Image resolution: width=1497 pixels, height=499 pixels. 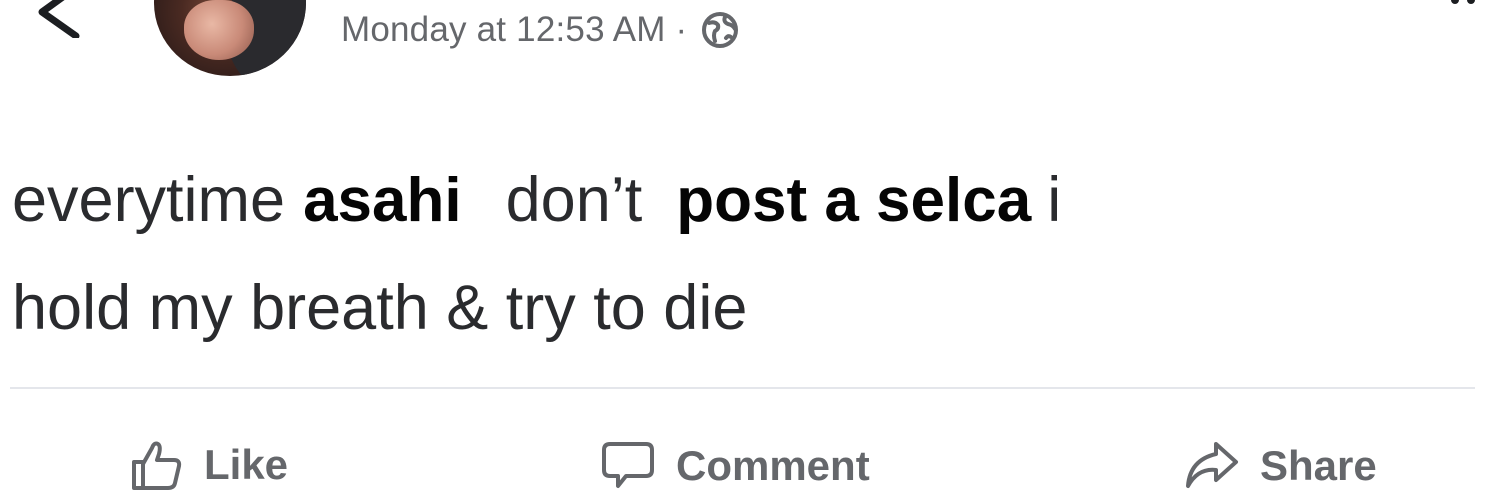 What do you see at coordinates (1464, 5) in the screenshot?
I see `more-dots-icon` at bounding box center [1464, 5].